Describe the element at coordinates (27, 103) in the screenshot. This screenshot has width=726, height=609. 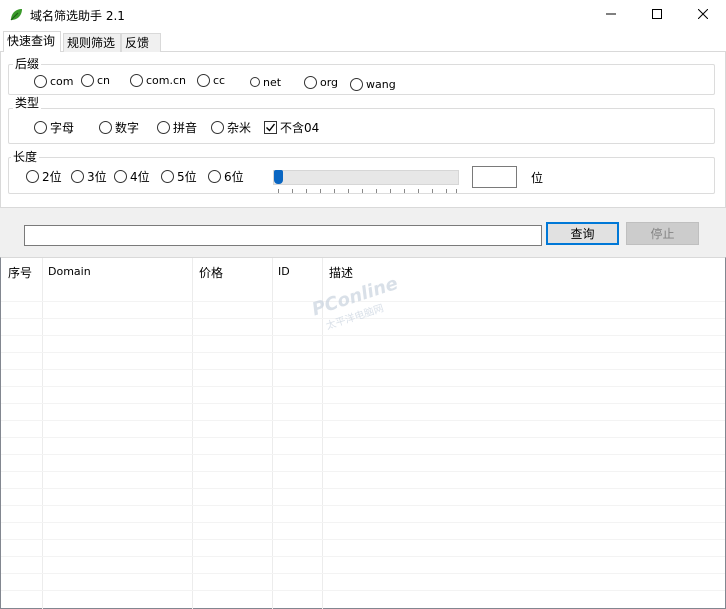
I see `type-group-label: 类型` at that location.